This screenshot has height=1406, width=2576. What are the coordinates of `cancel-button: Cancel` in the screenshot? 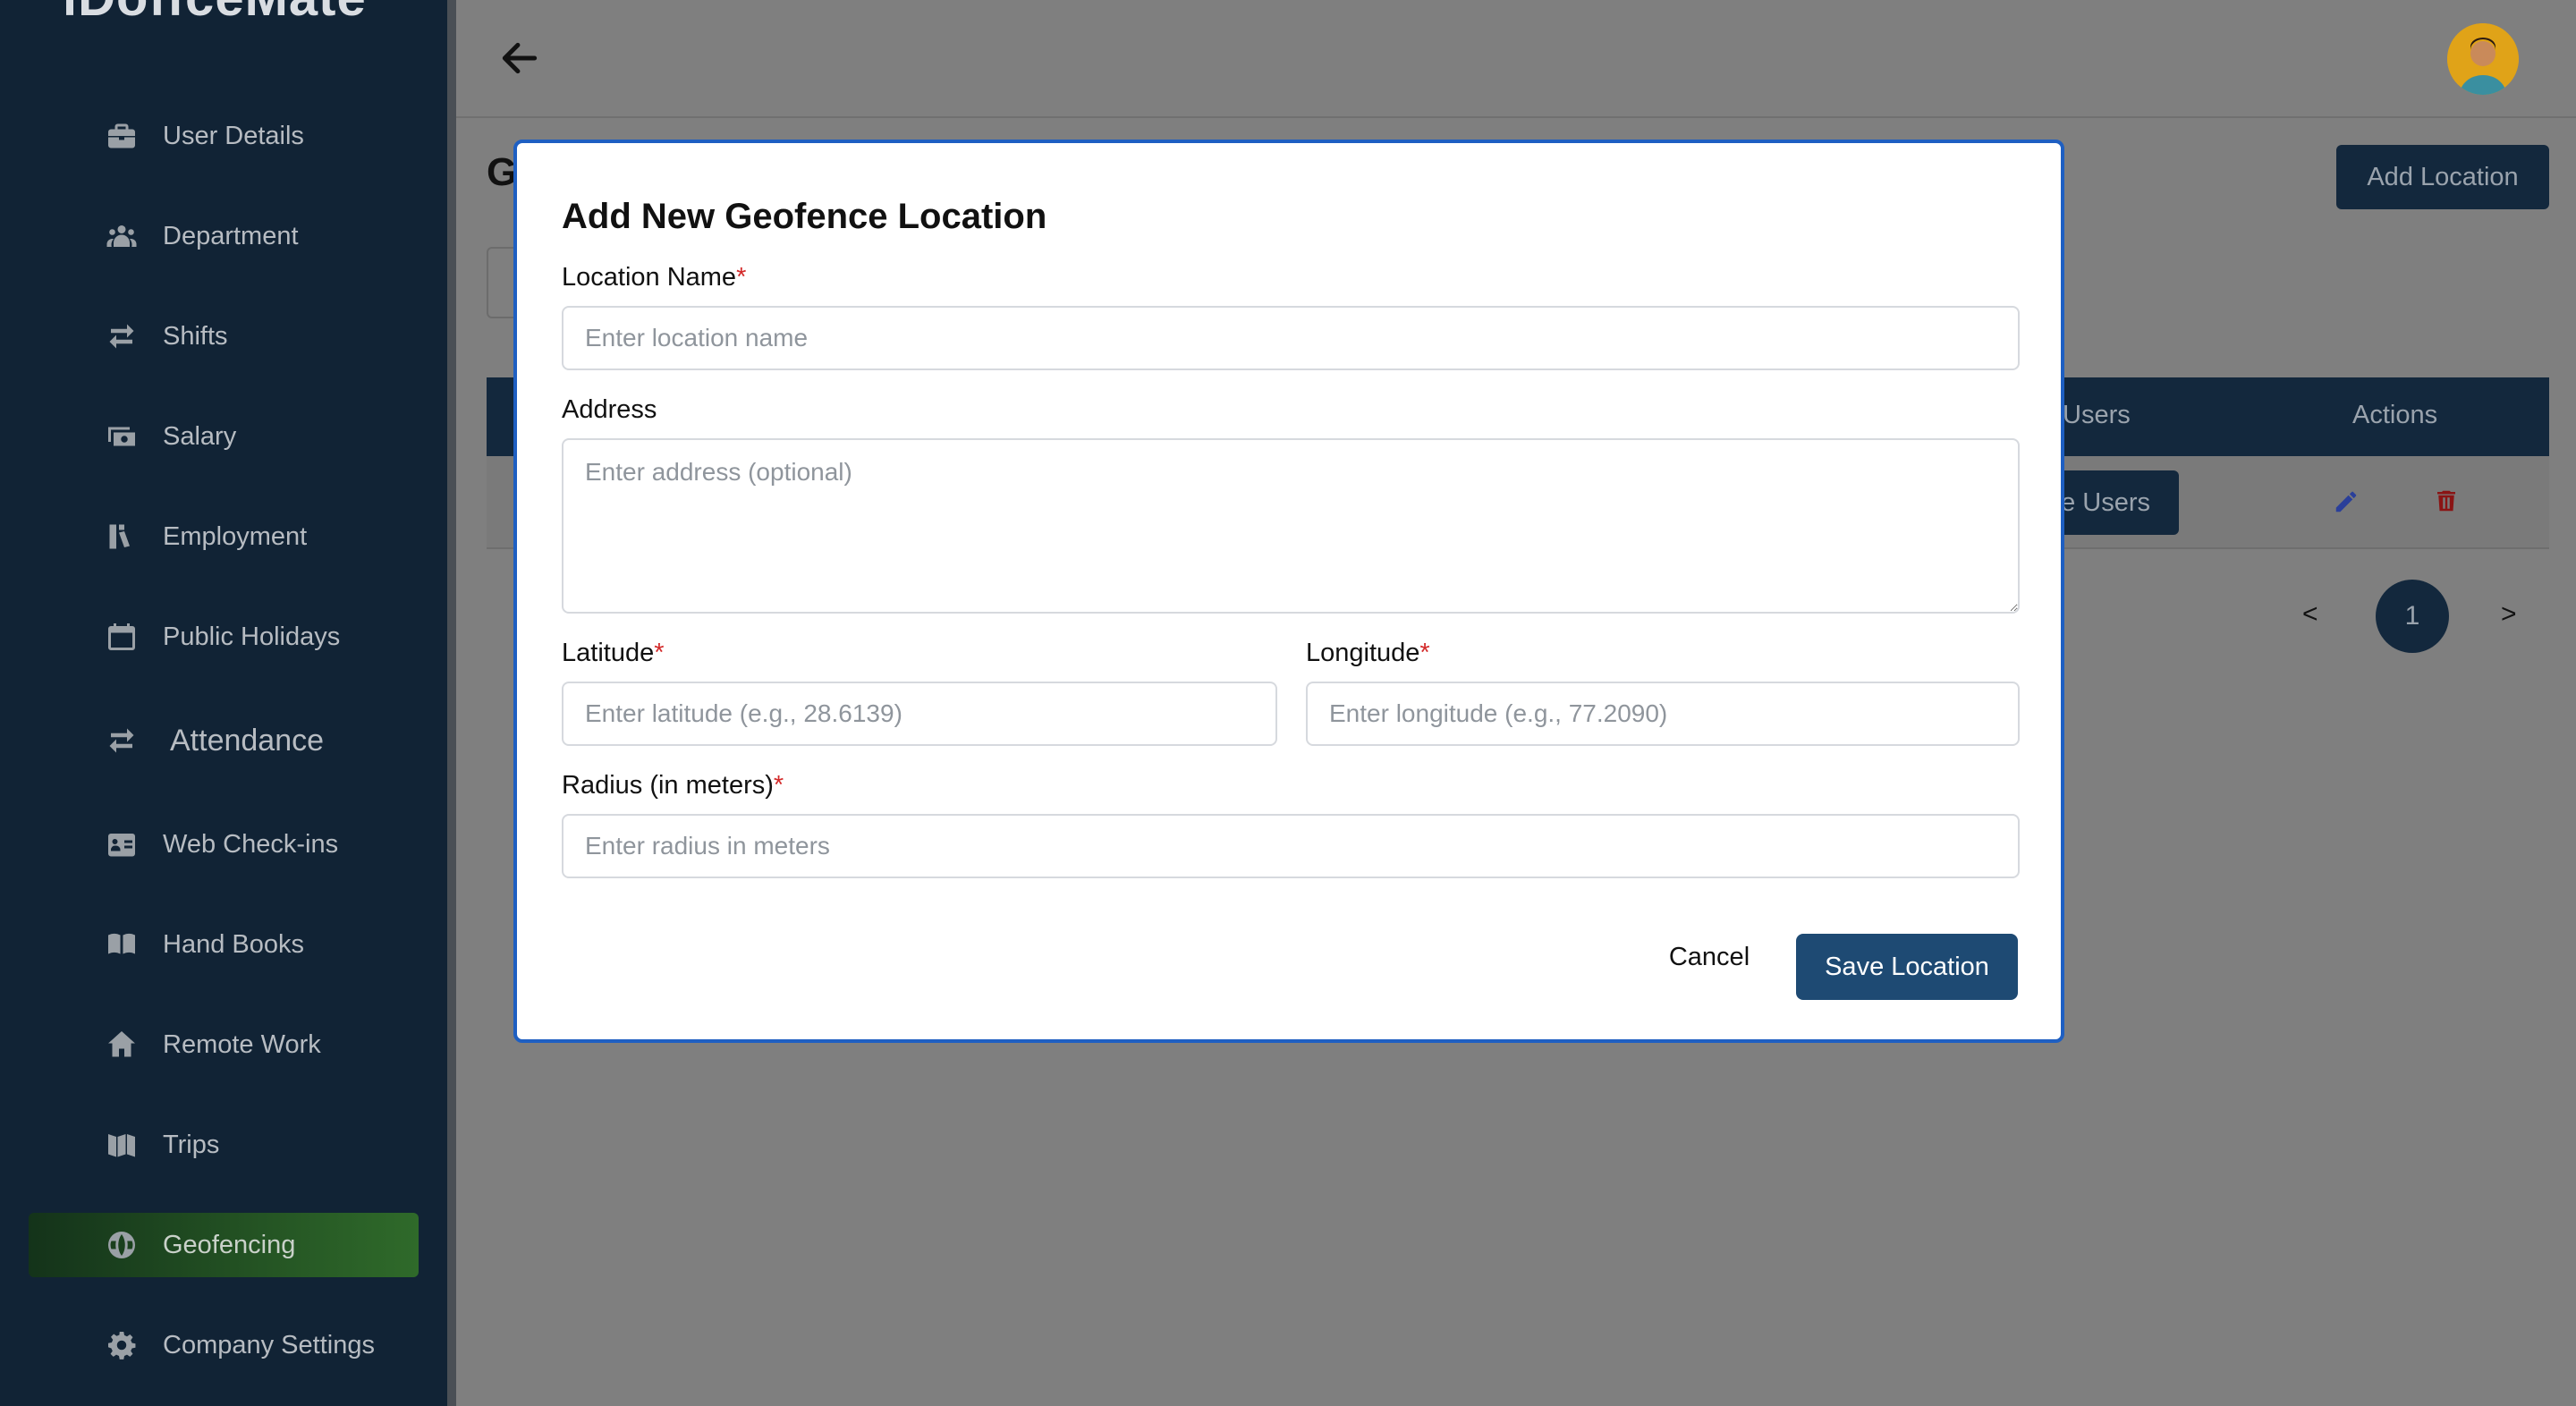 It's located at (1709, 957).